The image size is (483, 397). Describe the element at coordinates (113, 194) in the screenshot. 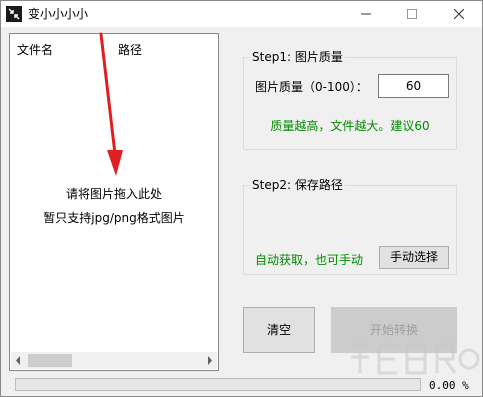

I see `drop-hint: 请将图片拖入此处` at that location.